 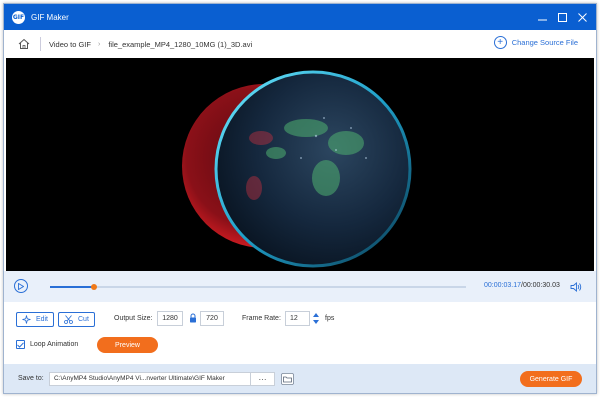 What do you see at coordinates (544, 42) in the screenshot?
I see `change-source-label: Change Source File` at bounding box center [544, 42].